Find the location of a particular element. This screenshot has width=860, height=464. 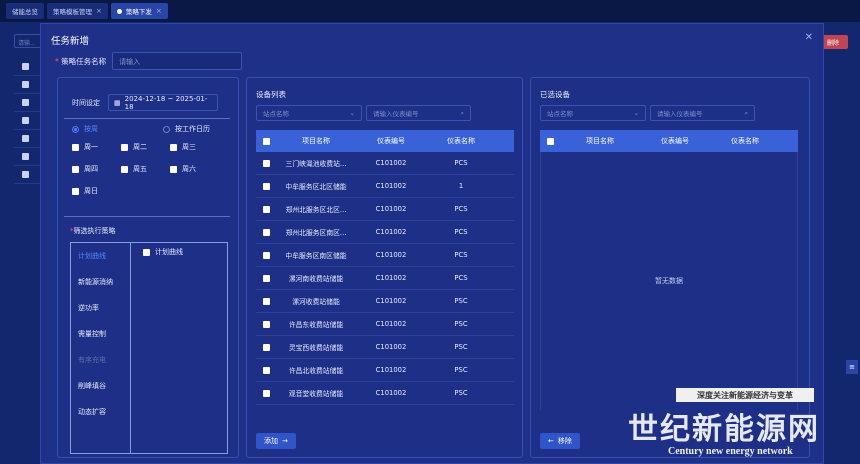

radio-workday-label: 按工作日历 is located at coordinates (192, 129).